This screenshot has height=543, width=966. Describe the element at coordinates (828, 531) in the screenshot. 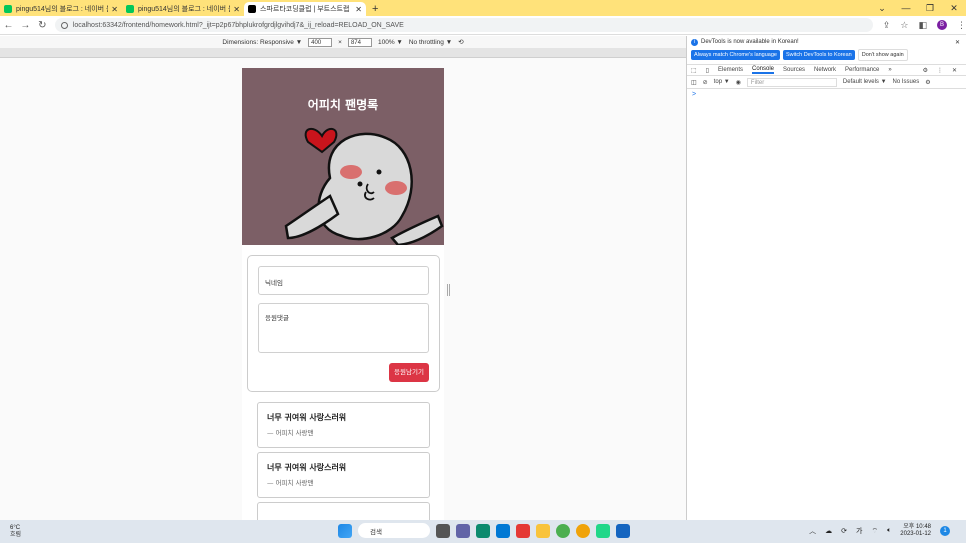

I see `cloud-icon: ☁` at that location.